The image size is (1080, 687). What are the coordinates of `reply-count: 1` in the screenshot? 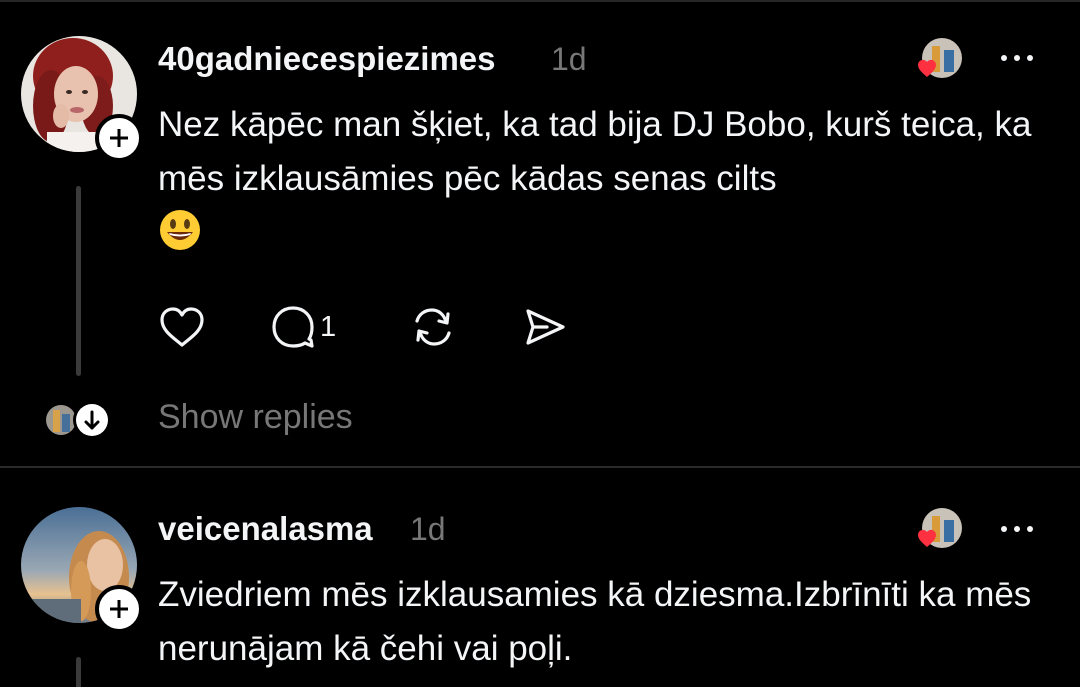 It's located at (328, 326).